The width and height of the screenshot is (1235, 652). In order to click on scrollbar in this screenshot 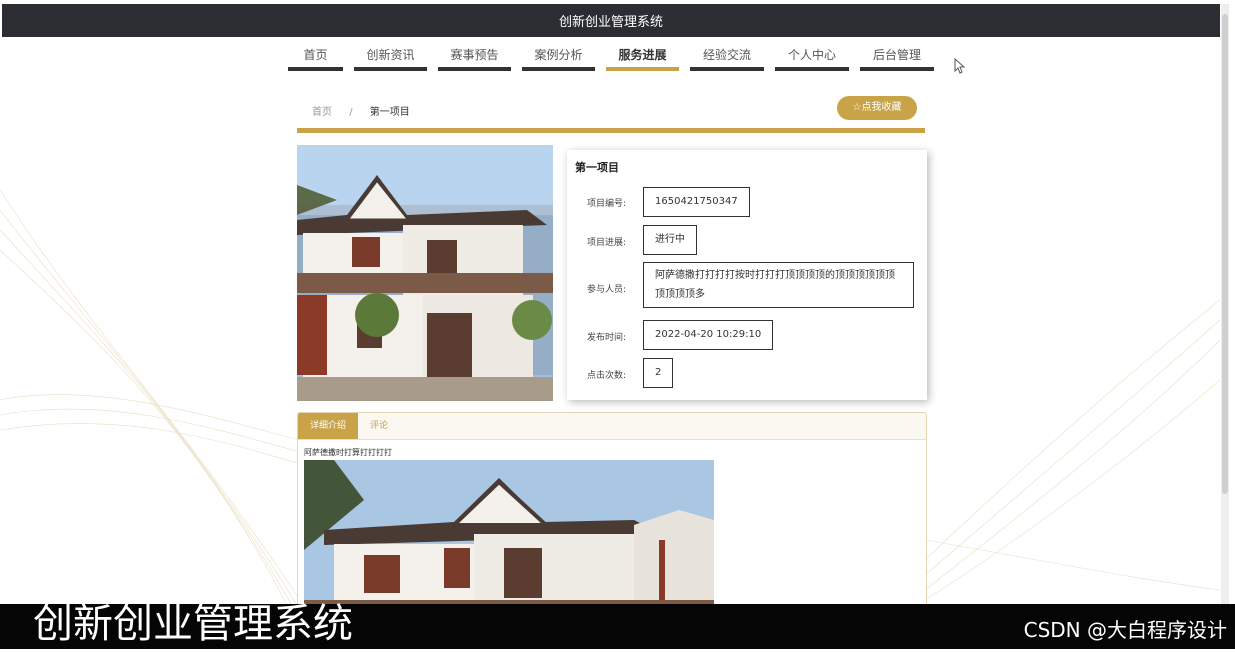, I will do `click(1225, 304)`.